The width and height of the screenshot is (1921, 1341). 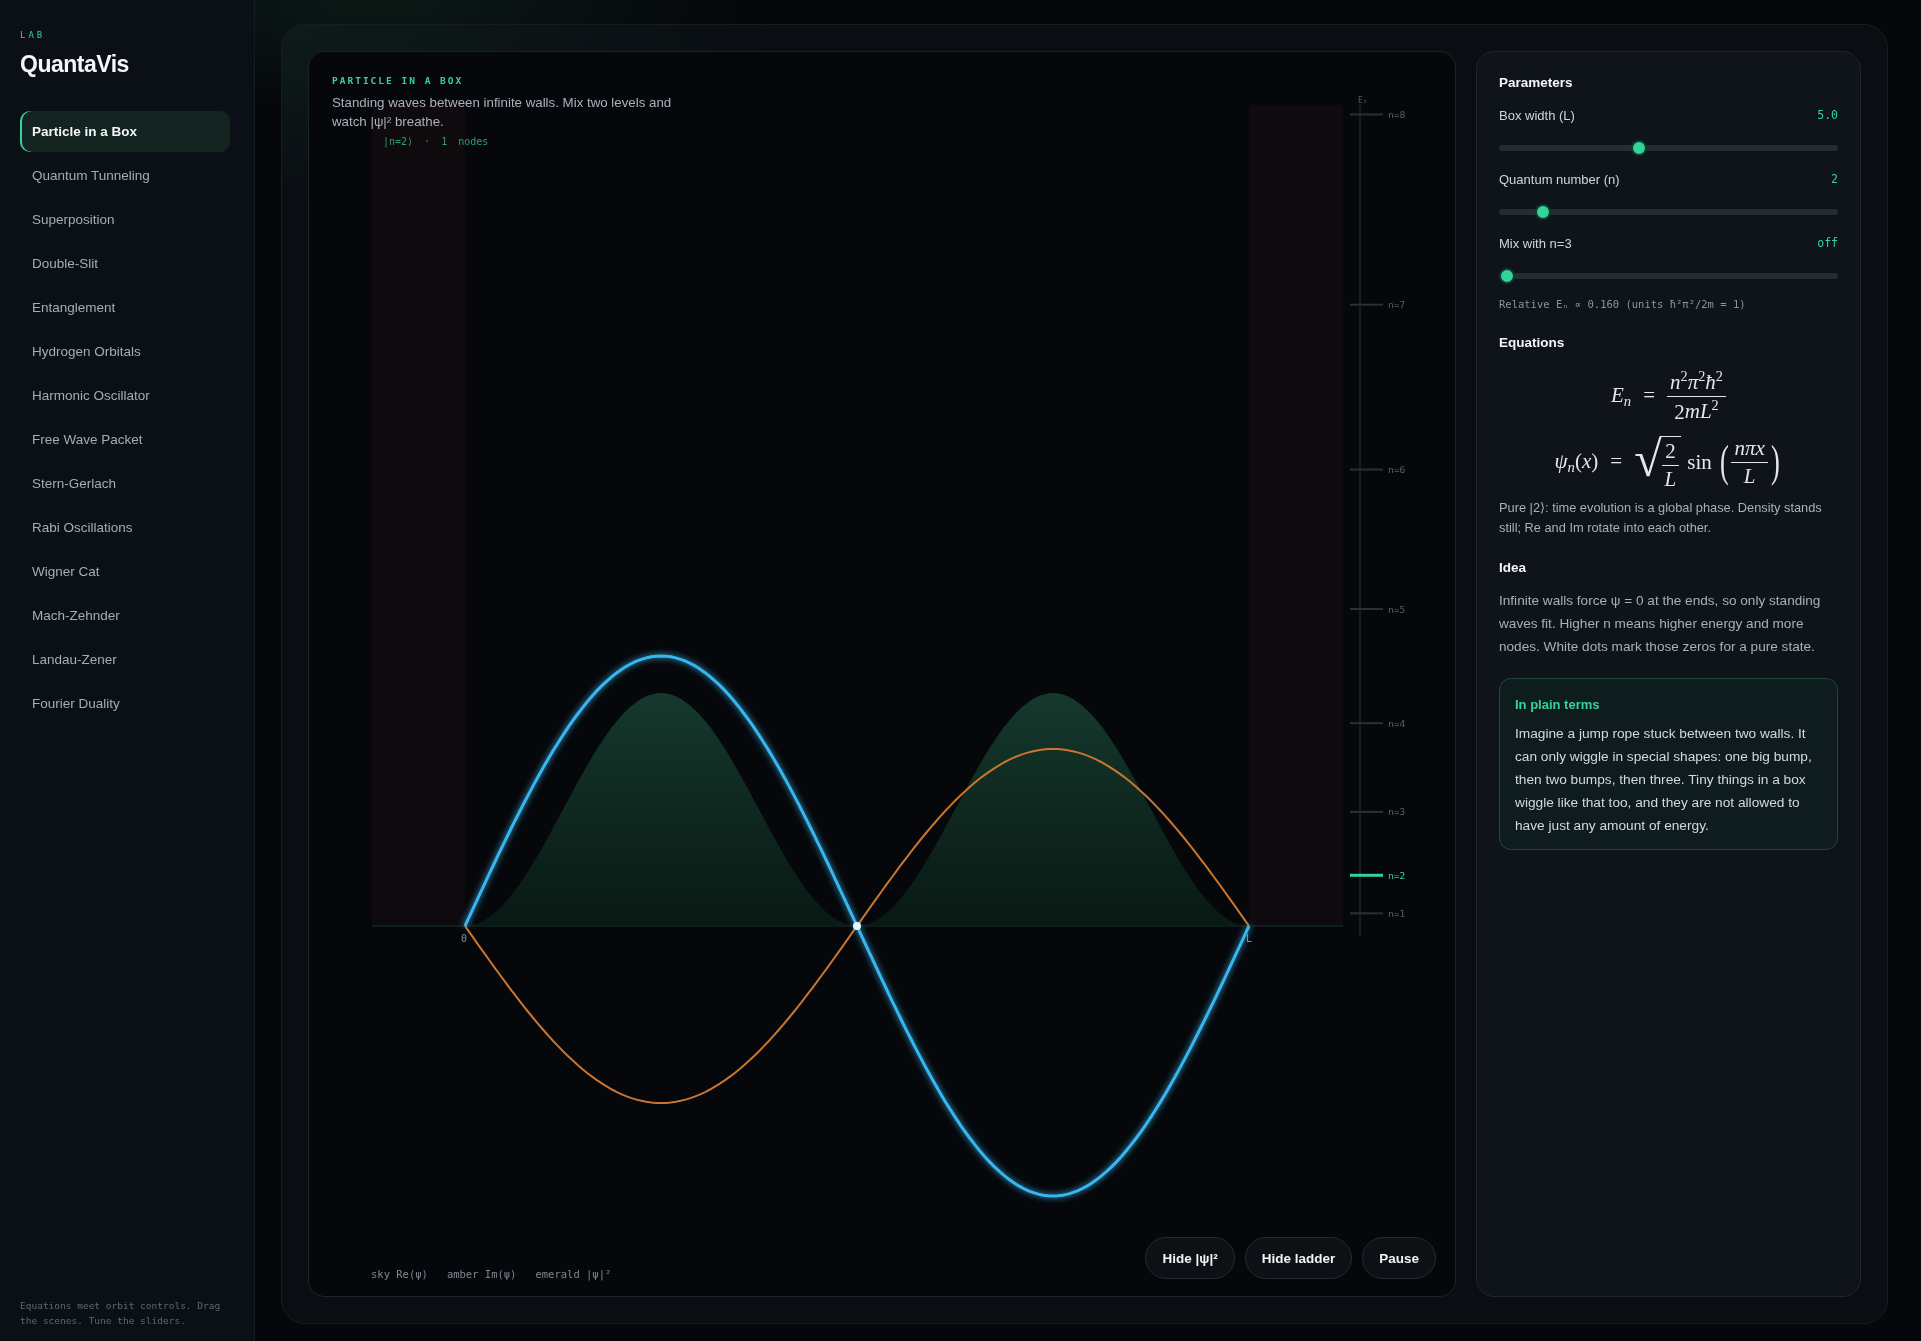 What do you see at coordinates (1512, 568) in the screenshot?
I see `section-title: Idea` at bounding box center [1512, 568].